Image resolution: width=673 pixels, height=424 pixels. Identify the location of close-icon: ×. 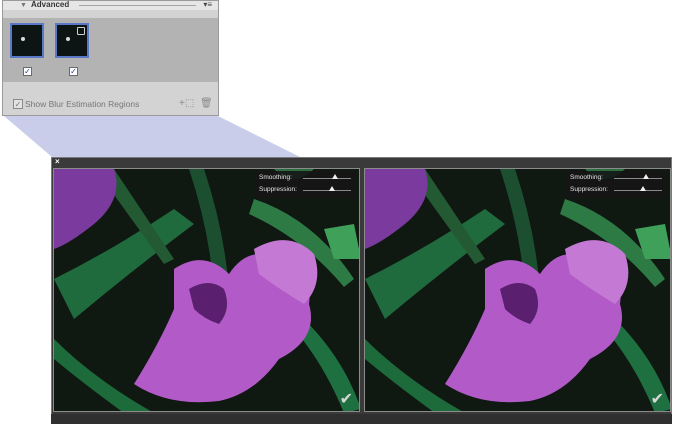
(57, 162).